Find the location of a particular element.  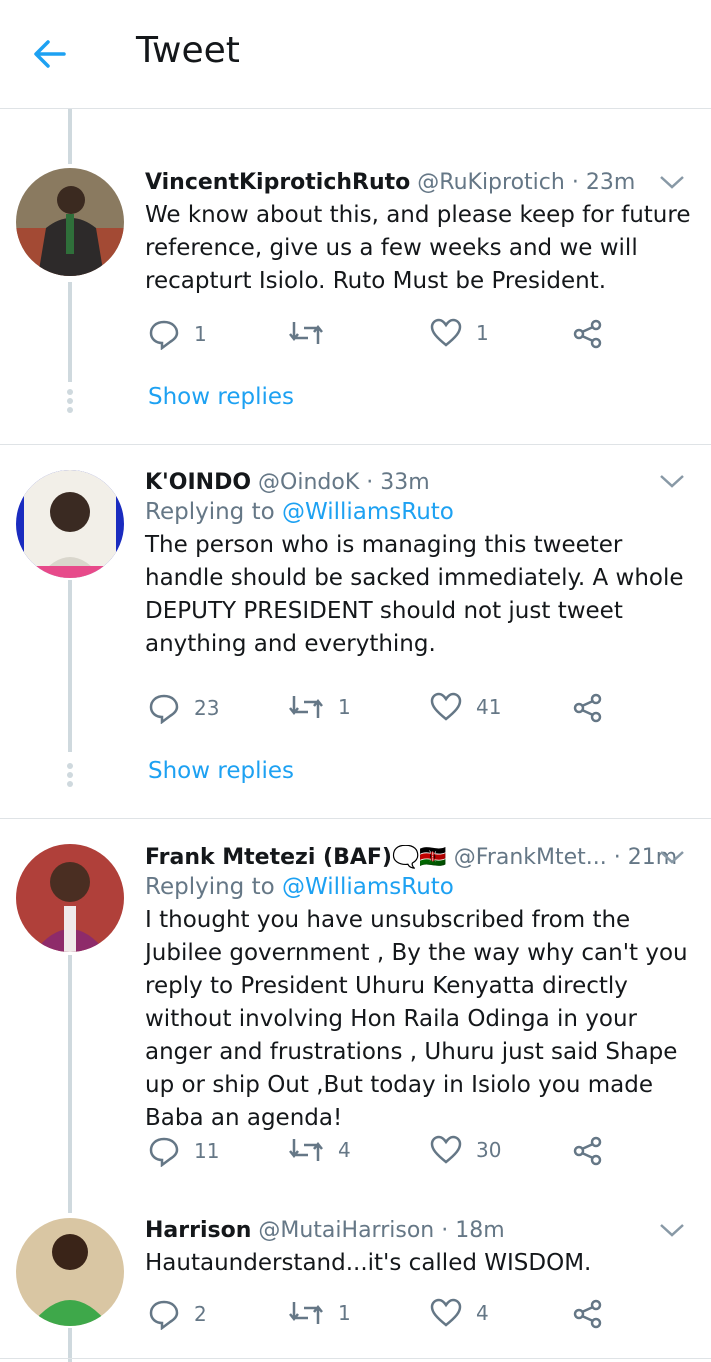

display-name: K'OINDO is located at coordinates (198, 482).